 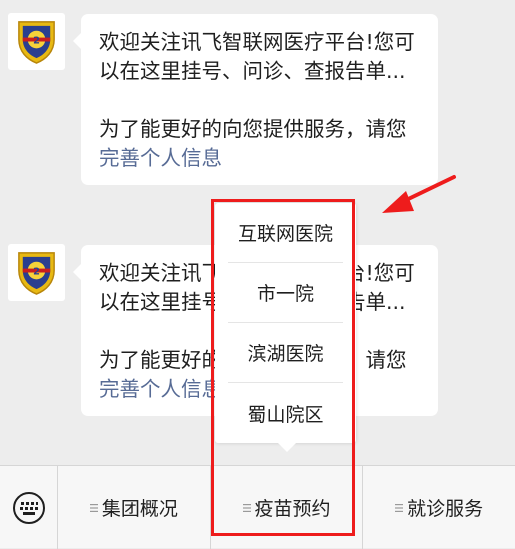 What do you see at coordinates (292, 509) in the screenshot?
I see `menu-label: 疫苗预约` at bounding box center [292, 509].